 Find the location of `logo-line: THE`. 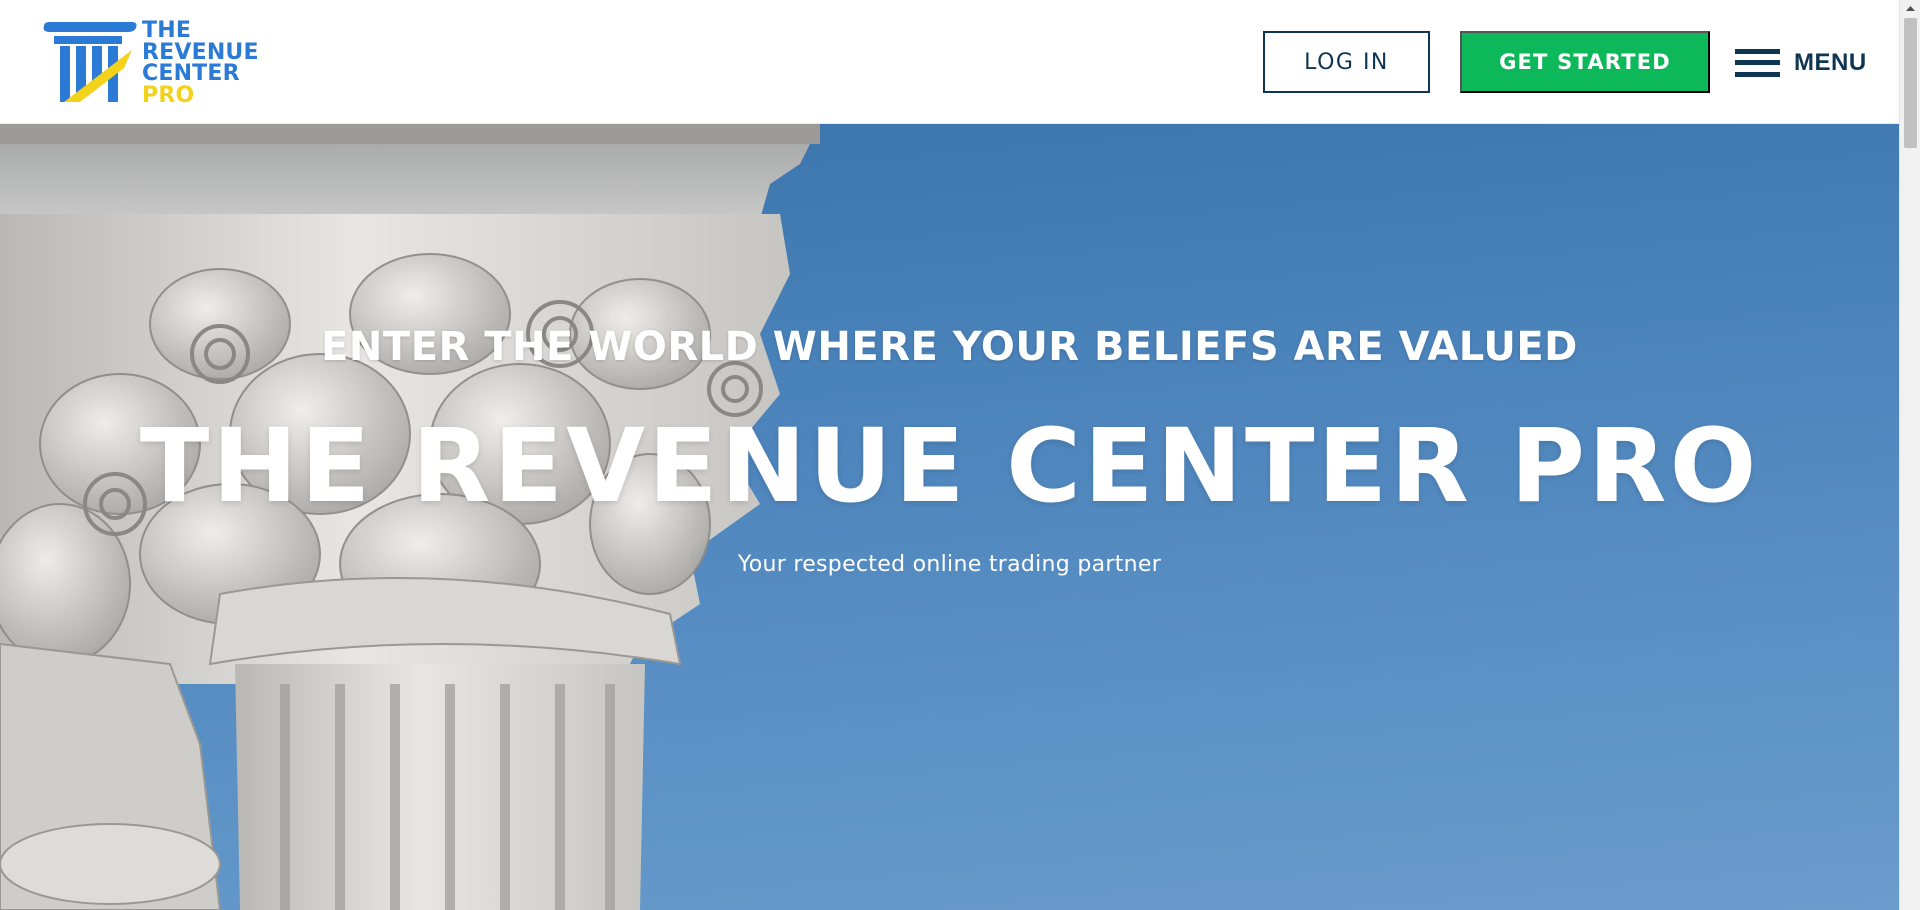

logo-line: THE is located at coordinates (167, 30).